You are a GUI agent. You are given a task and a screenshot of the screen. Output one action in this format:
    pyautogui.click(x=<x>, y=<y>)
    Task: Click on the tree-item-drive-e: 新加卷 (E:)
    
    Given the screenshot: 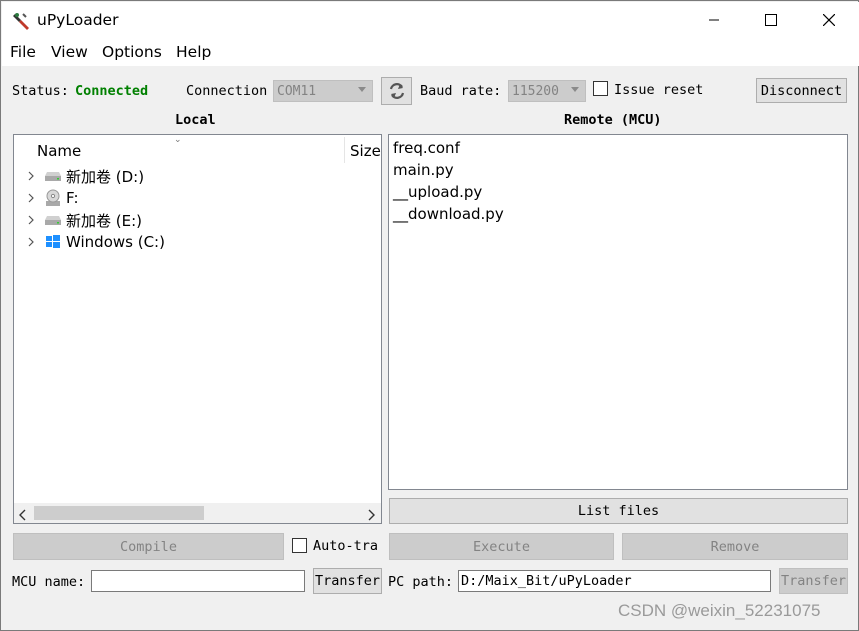 What is the action you would take?
    pyautogui.click(x=82, y=220)
    